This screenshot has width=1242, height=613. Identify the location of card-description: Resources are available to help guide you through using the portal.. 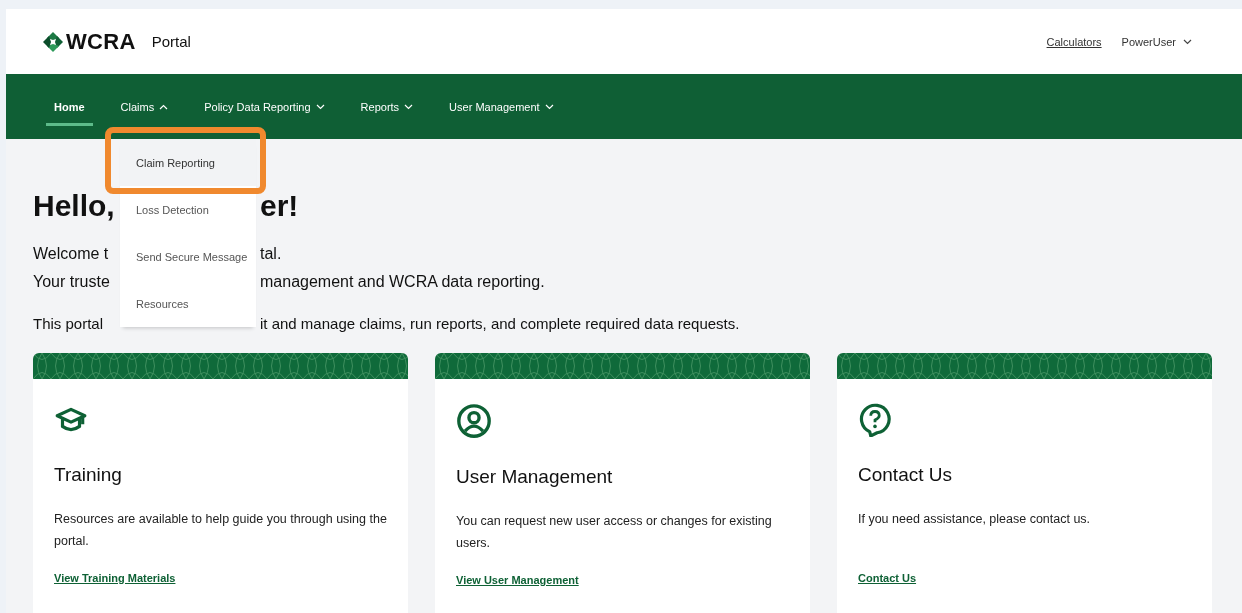
(220, 530).